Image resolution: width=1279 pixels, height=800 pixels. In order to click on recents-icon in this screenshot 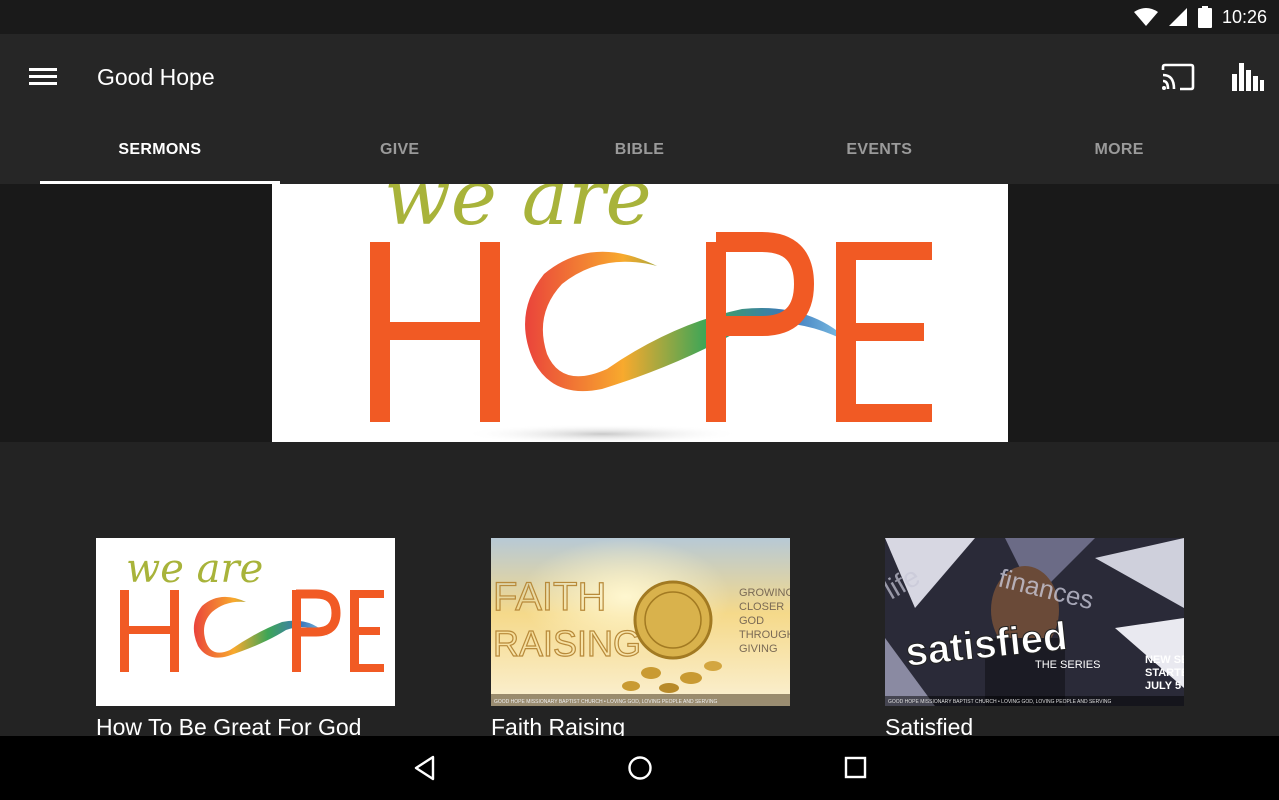, I will do `click(855, 767)`.